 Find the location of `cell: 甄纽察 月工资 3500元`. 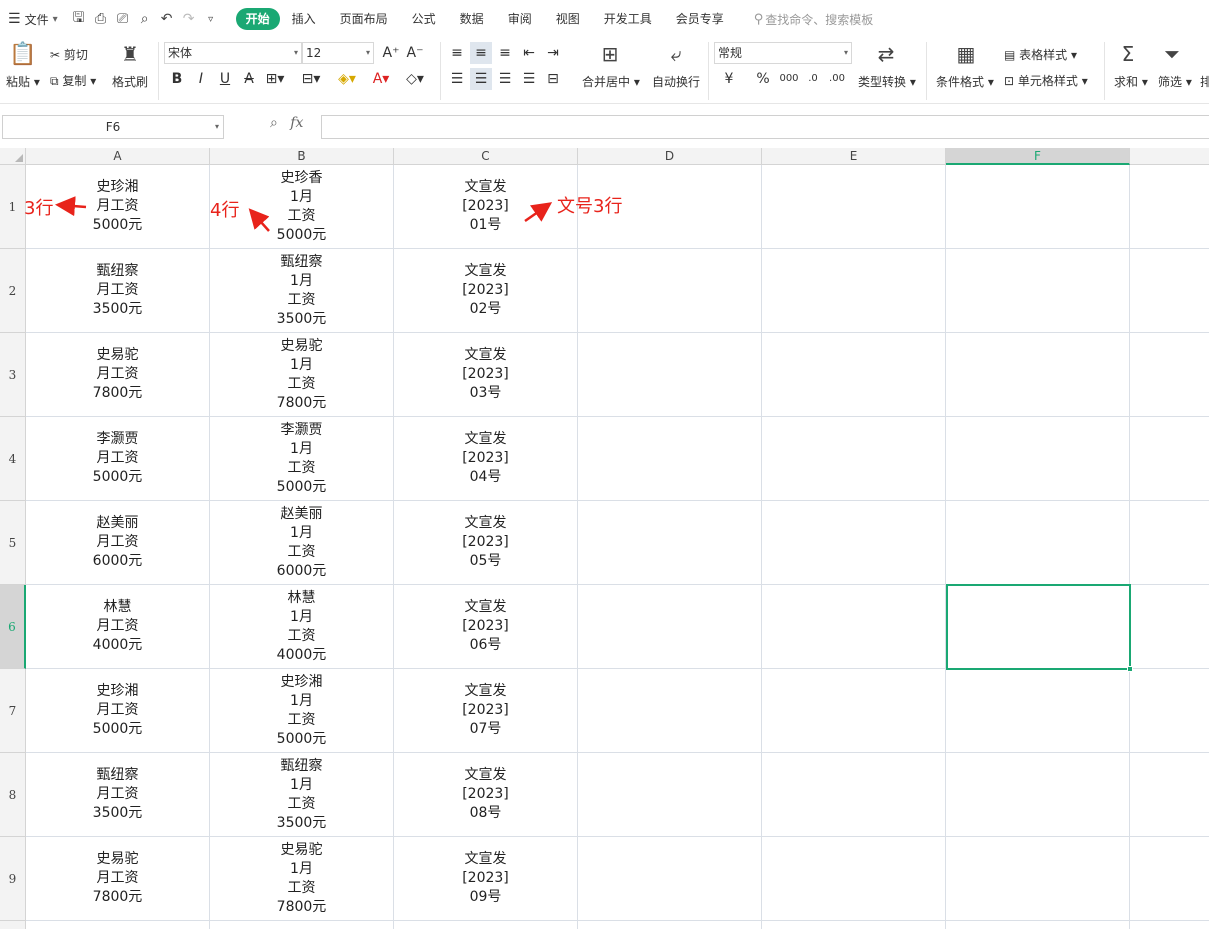

cell: 甄纽察 月工资 3500元 is located at coordinates (118, 291).